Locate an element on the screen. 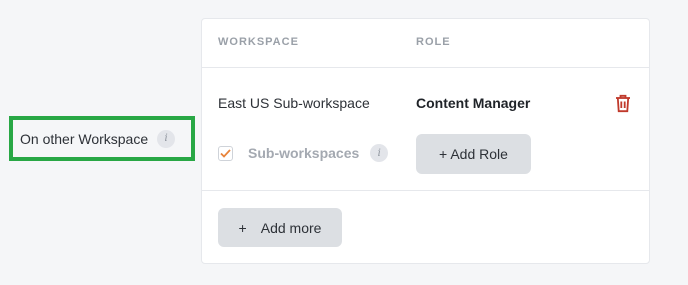  column-header-workspace: WORKSPACE is located at coordinates (258, 42).